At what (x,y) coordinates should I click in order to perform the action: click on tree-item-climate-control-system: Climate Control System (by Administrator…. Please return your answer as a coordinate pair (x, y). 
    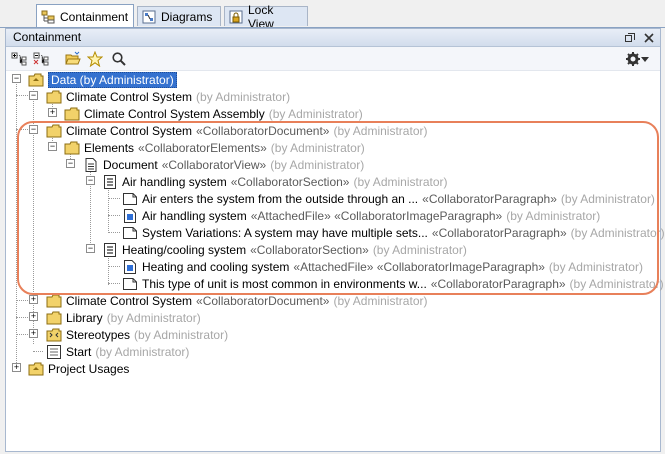
    Looking at the image, I should click on (168, 96).